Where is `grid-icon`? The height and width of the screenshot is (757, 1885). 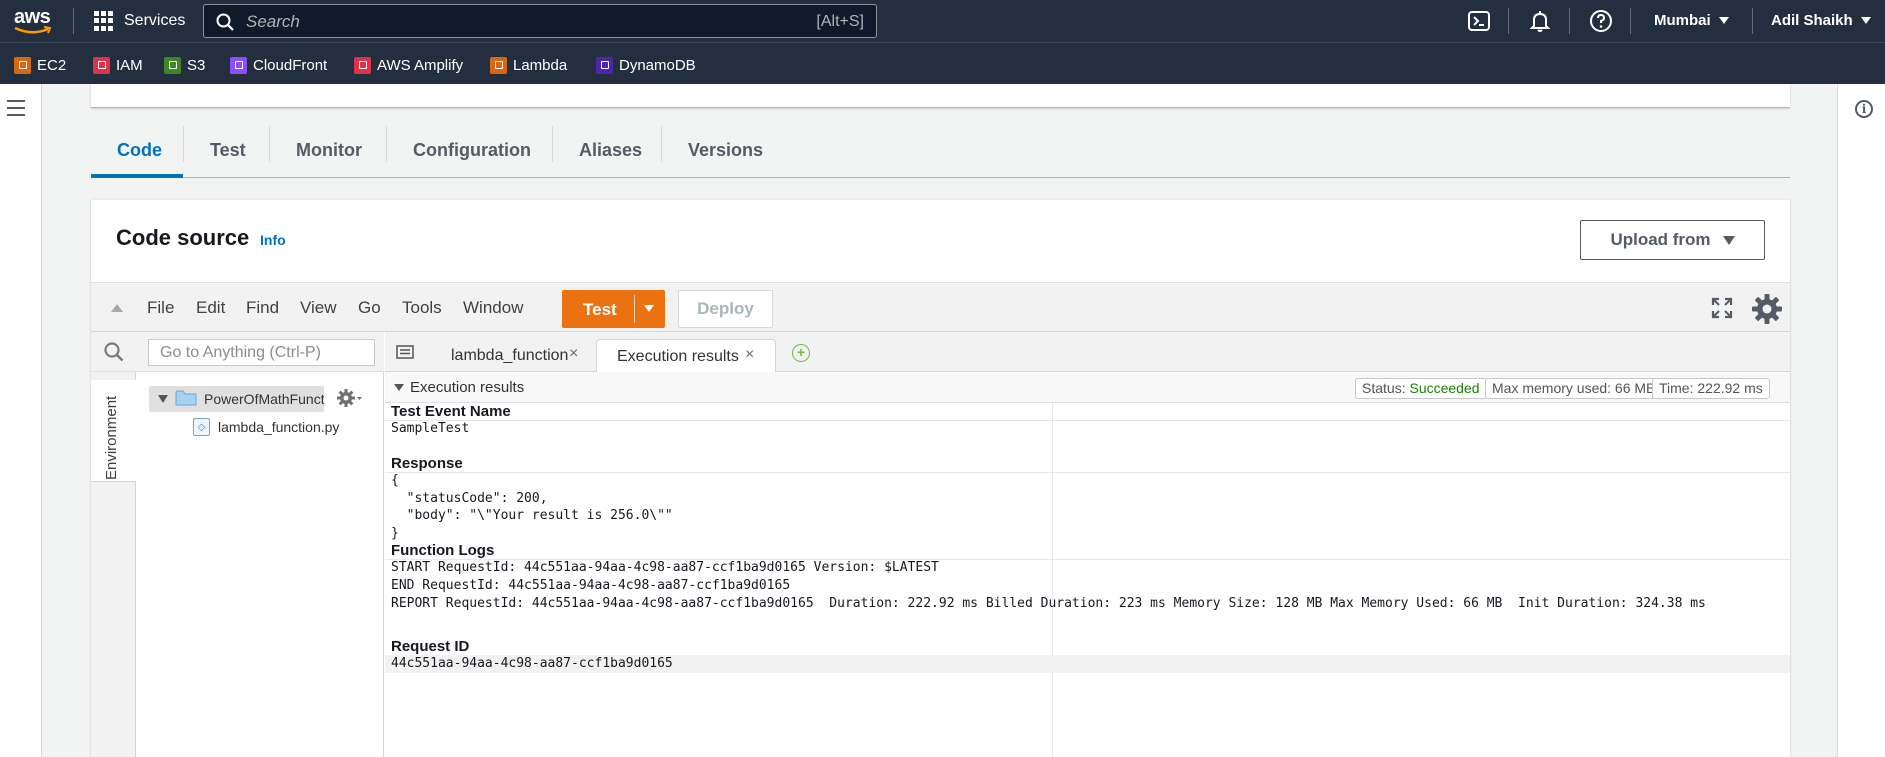 grid-icon is located at coordinates (104, 21).